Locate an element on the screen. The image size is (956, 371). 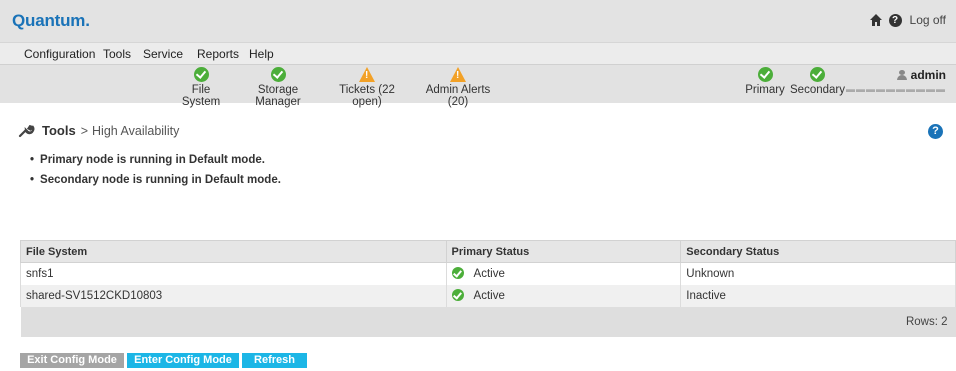
breadcrumb-tools: Tools is located at coordinates (59, 130).